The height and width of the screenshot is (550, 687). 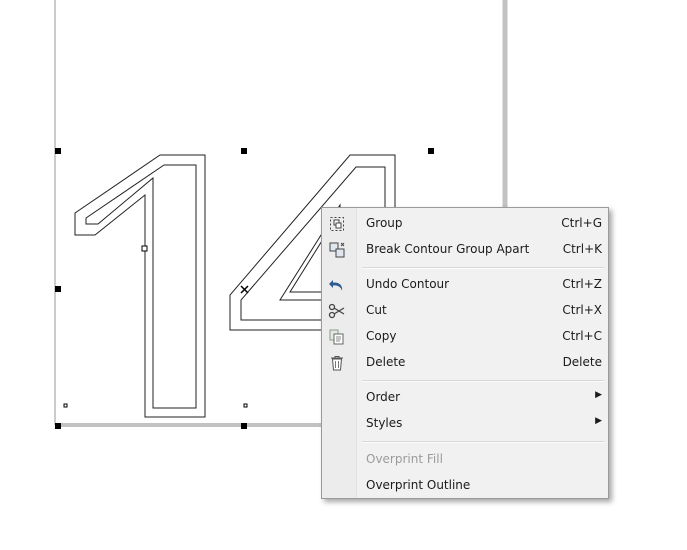 What do you see at coordinates (465, 363) in the screenshot?
I see `menu-item-delete: Delete Delete` at bounding box center [465, 363].